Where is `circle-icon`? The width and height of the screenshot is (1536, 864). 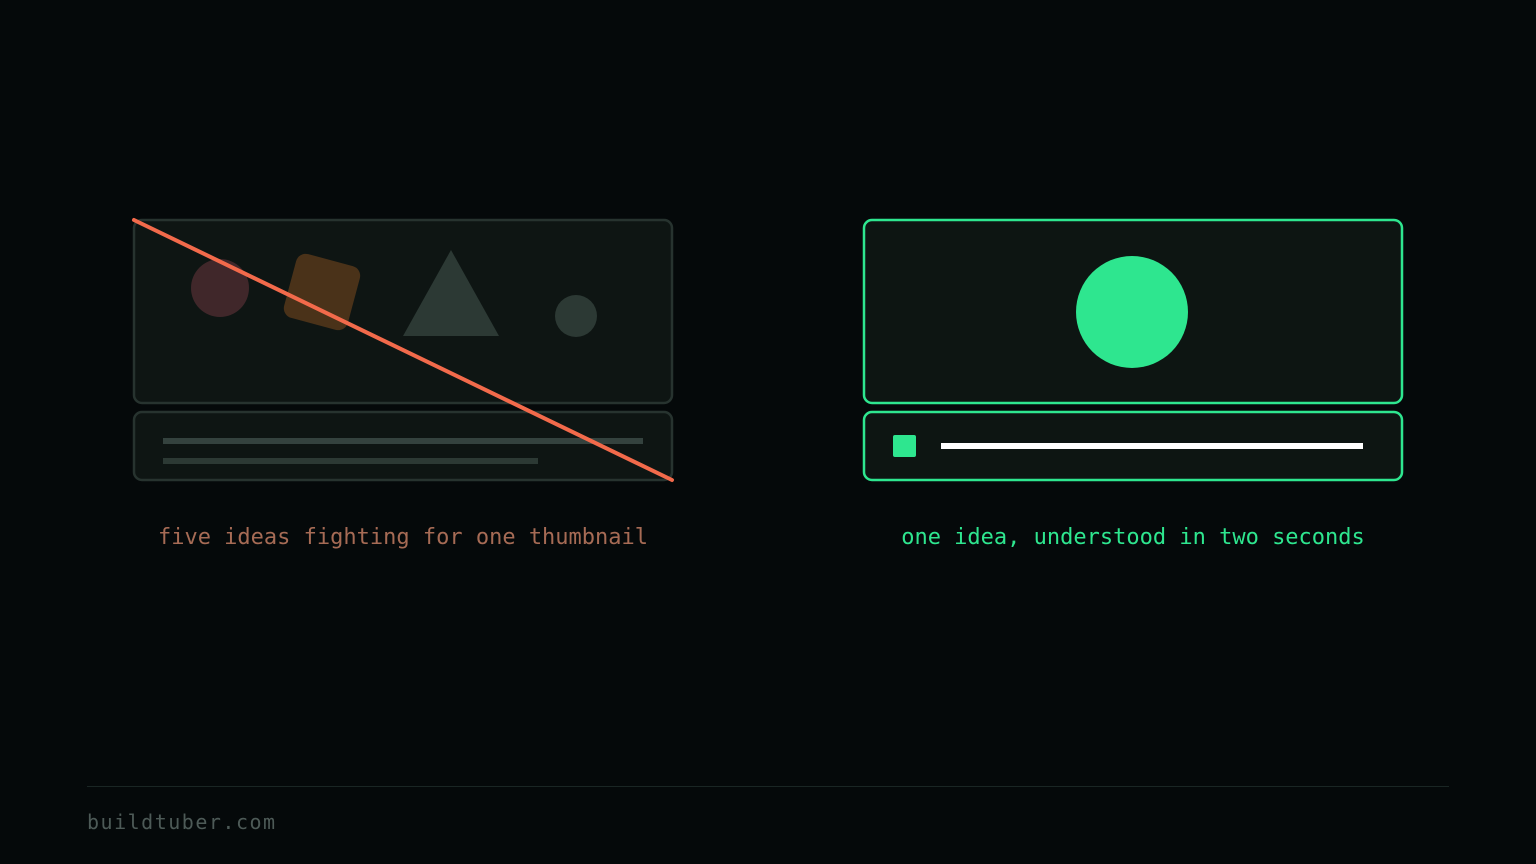
circle-icon is located at coordinates (220, 288).